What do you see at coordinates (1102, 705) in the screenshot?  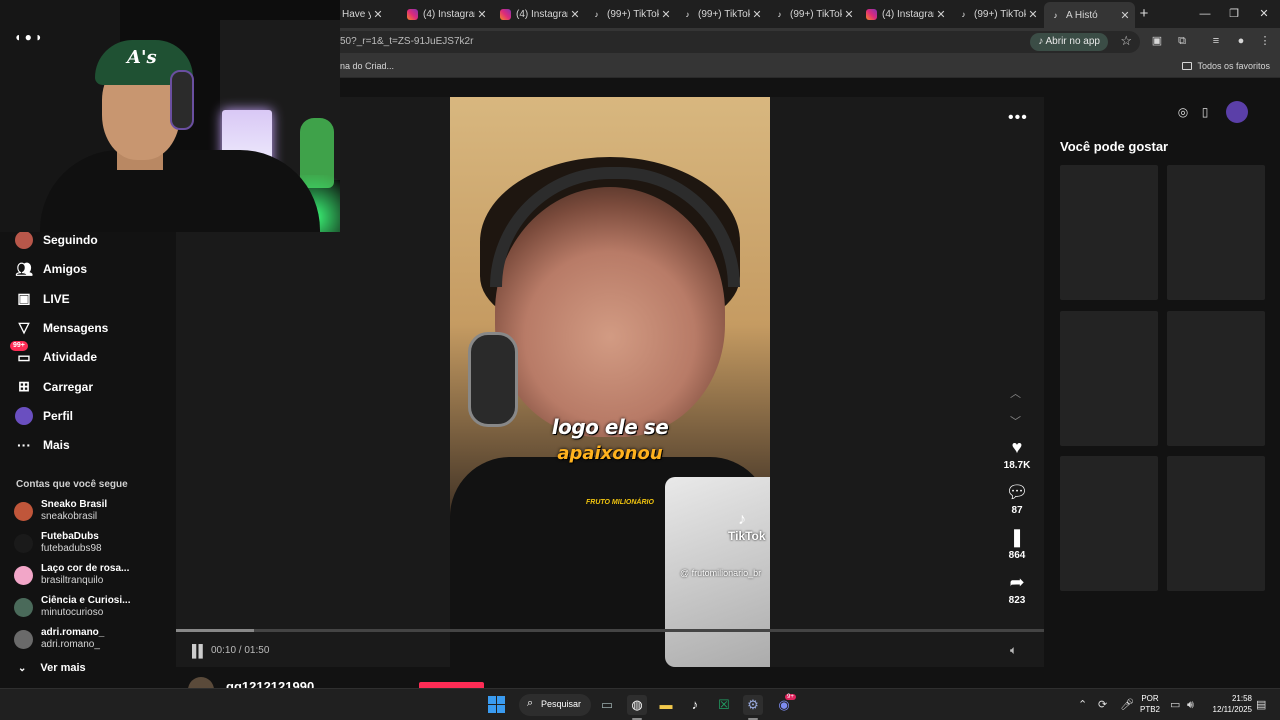 I see `sync-icon: ⟳` at bounding box center [1102, 705].